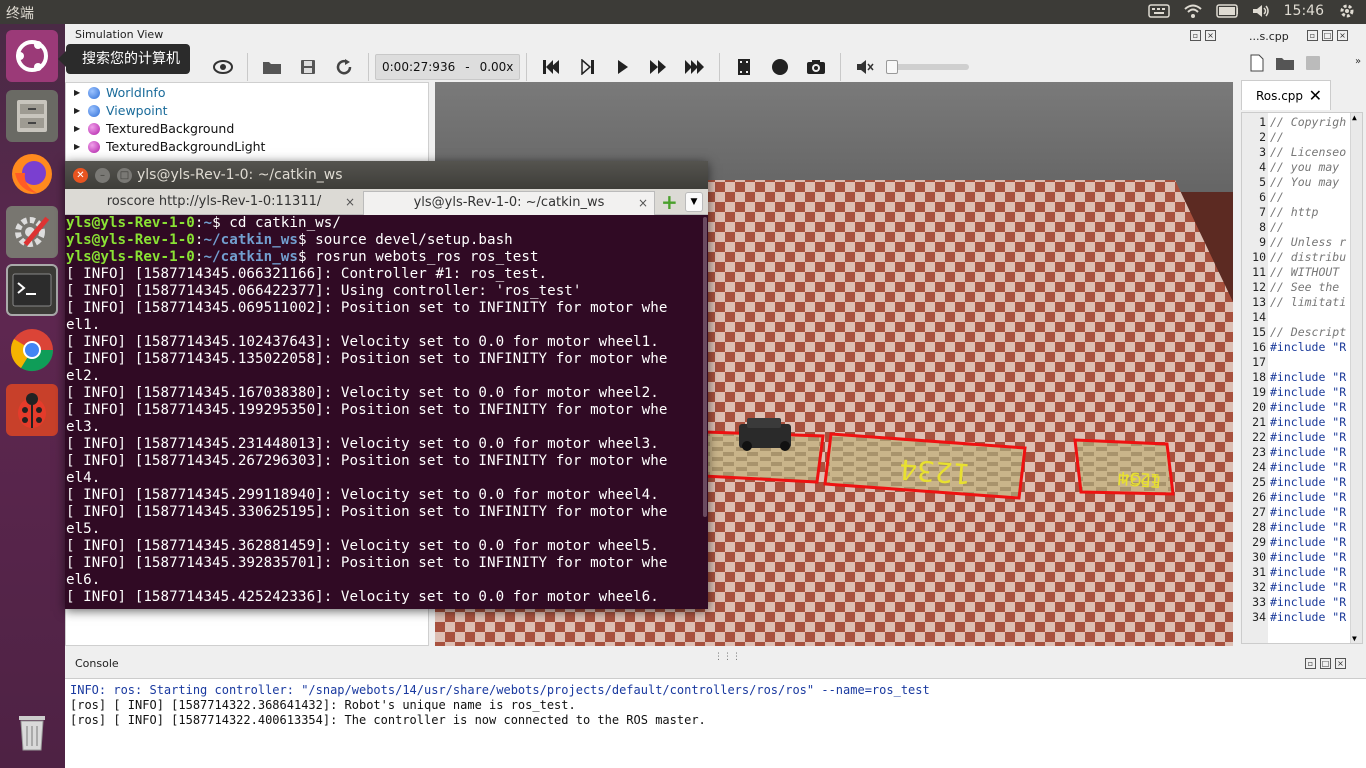  I want to click on toolbar-overflow-icon: », so click(1358, 61).